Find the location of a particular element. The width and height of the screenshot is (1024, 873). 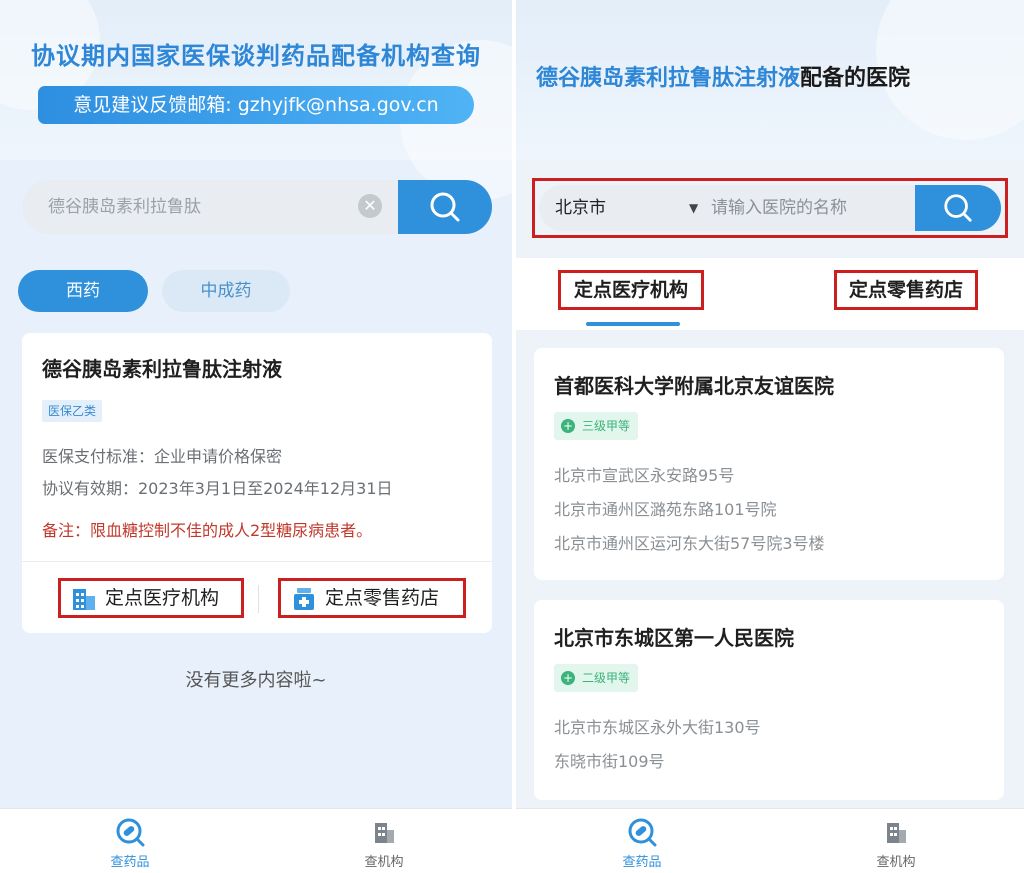

page-title-suffix: 配备的医院 is located at coordinates (855, 78).